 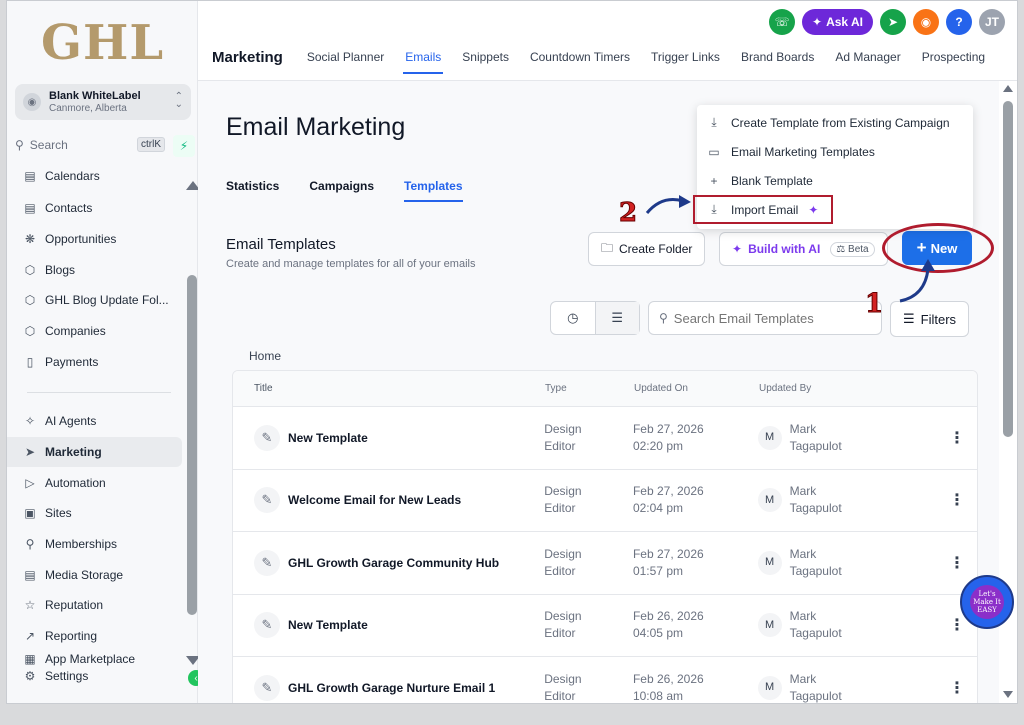 I want to click on arrow-1-icon, so click(x=914, y=285).